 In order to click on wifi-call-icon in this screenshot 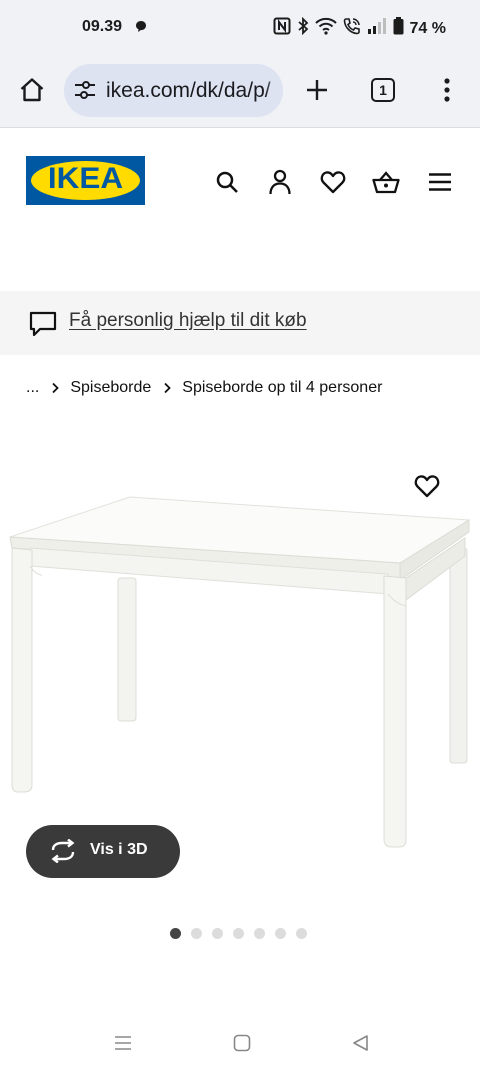, I will do `click(352, 28)`.